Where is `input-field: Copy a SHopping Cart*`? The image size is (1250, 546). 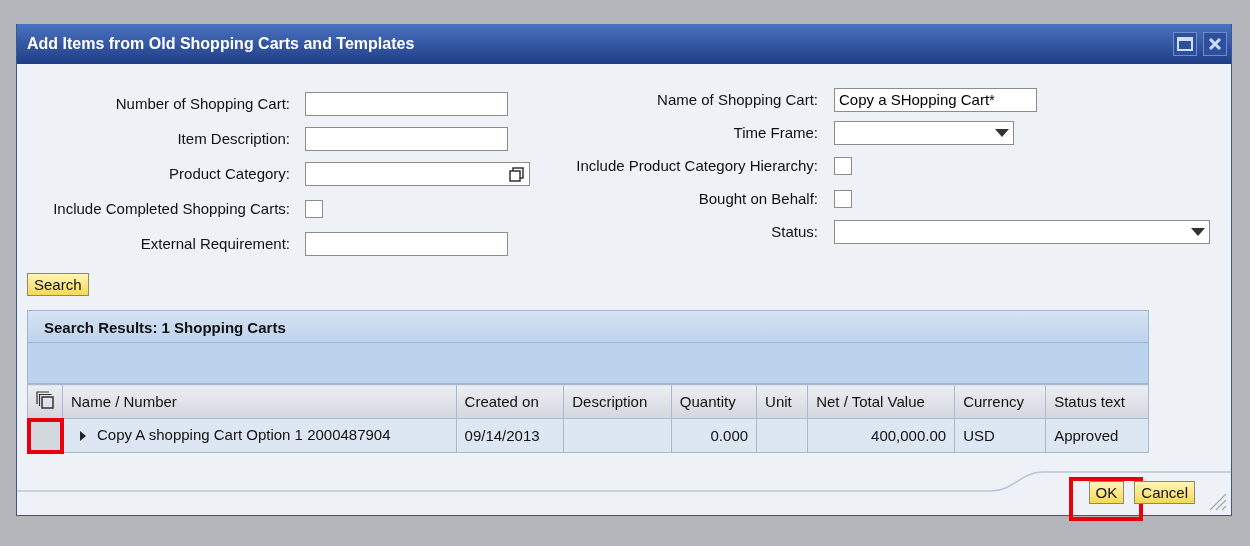 input-field: Copy a SHopping Cart* is located at coordinates (935, 99).